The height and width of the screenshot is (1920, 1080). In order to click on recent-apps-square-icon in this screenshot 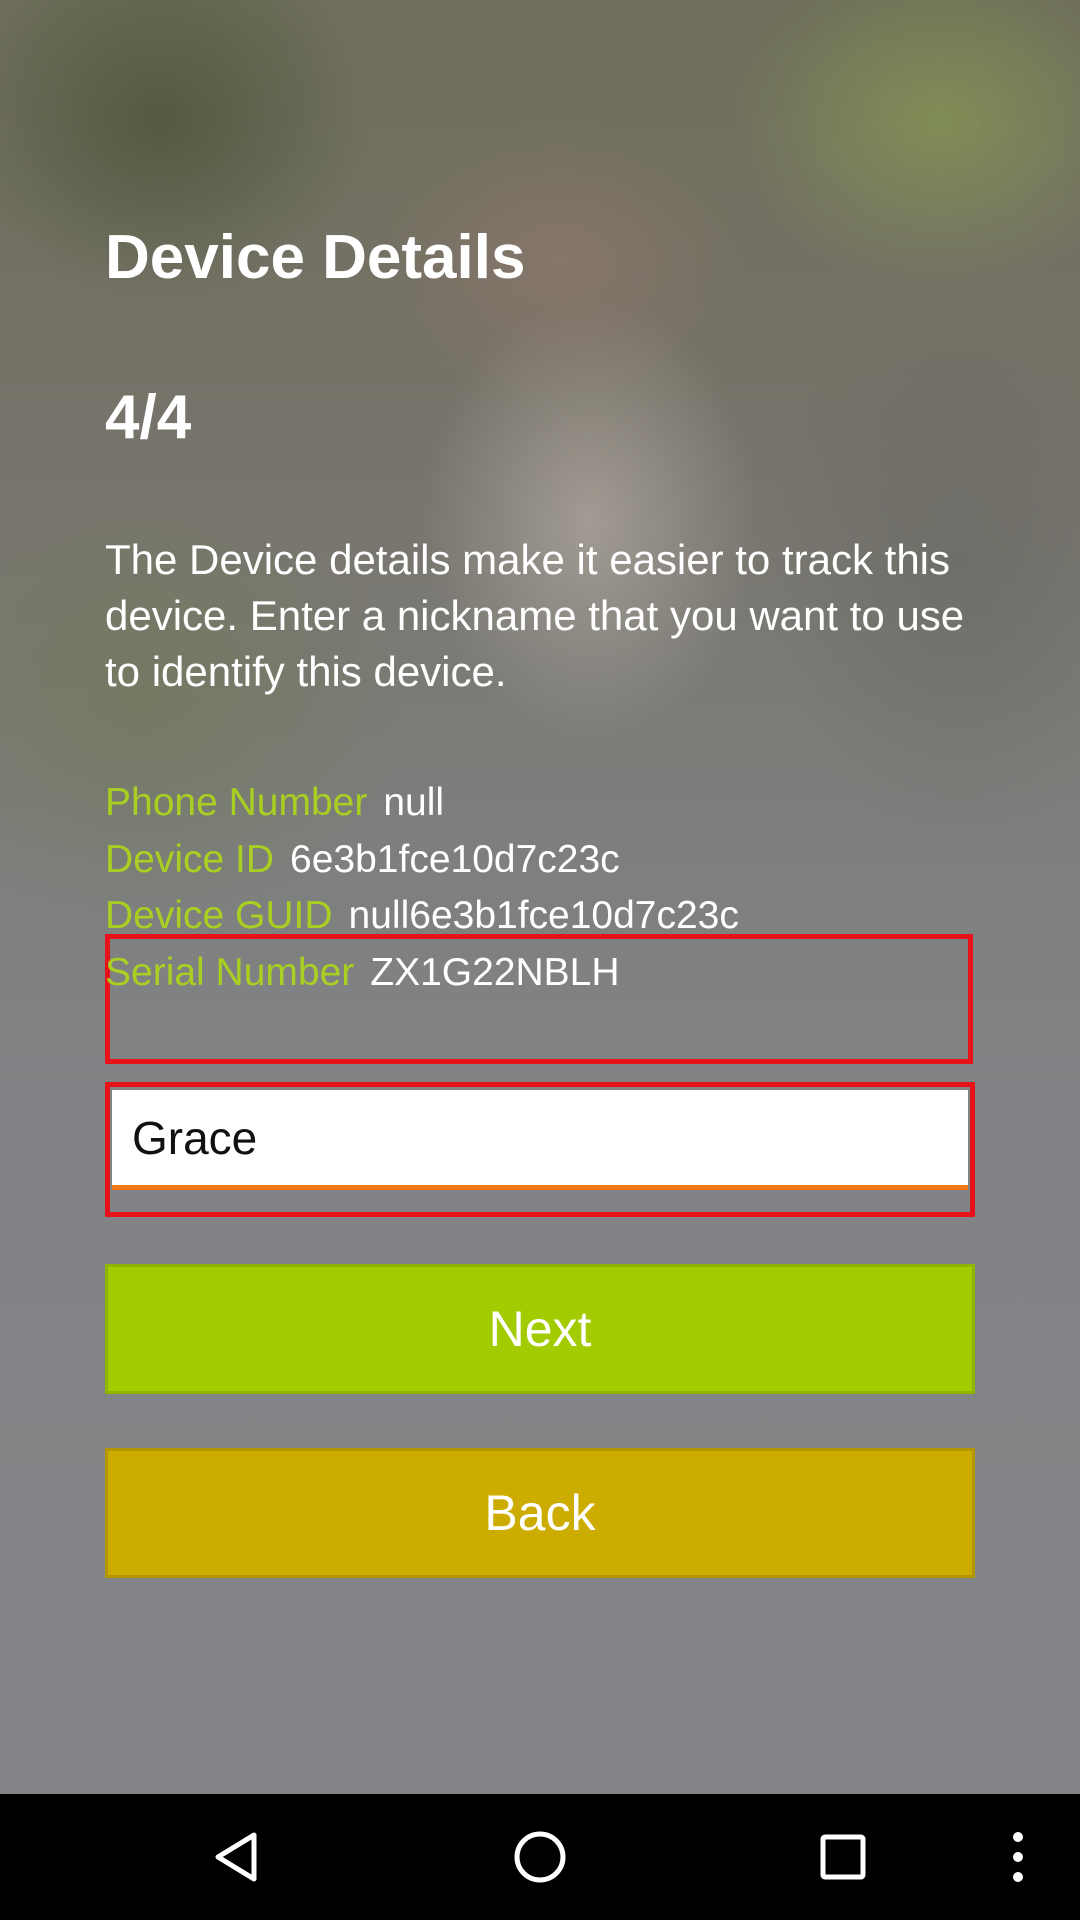, I will do `click(843, 1857)`.